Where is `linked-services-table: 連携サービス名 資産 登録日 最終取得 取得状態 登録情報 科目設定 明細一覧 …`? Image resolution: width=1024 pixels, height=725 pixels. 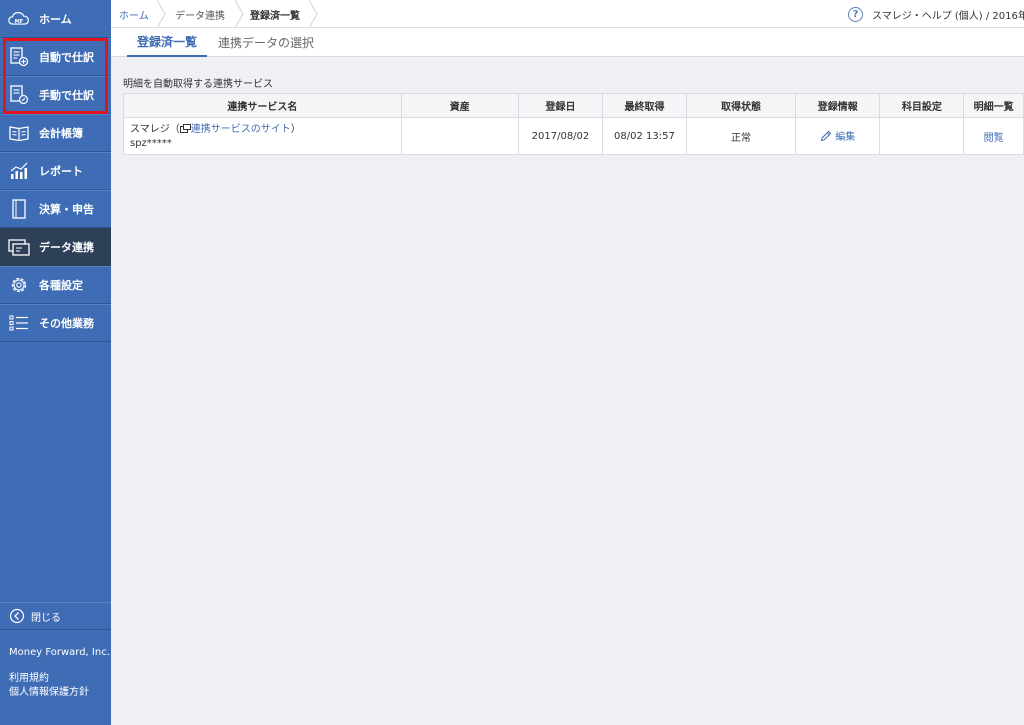 linked-services-table: 連携サービス名 資産 登録日 最終取得 取得状態 登録情報 科目設定 明細一覧 … is located at coordinates (573, 124).